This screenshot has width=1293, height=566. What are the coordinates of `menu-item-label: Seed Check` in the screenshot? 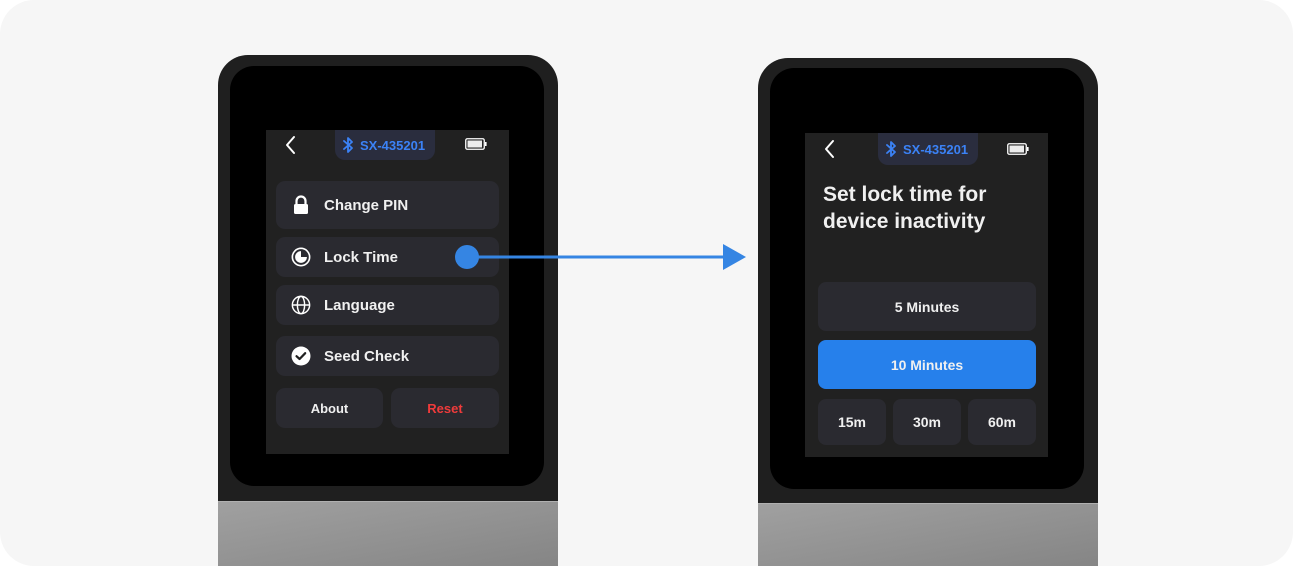 It's located at (367, 356).